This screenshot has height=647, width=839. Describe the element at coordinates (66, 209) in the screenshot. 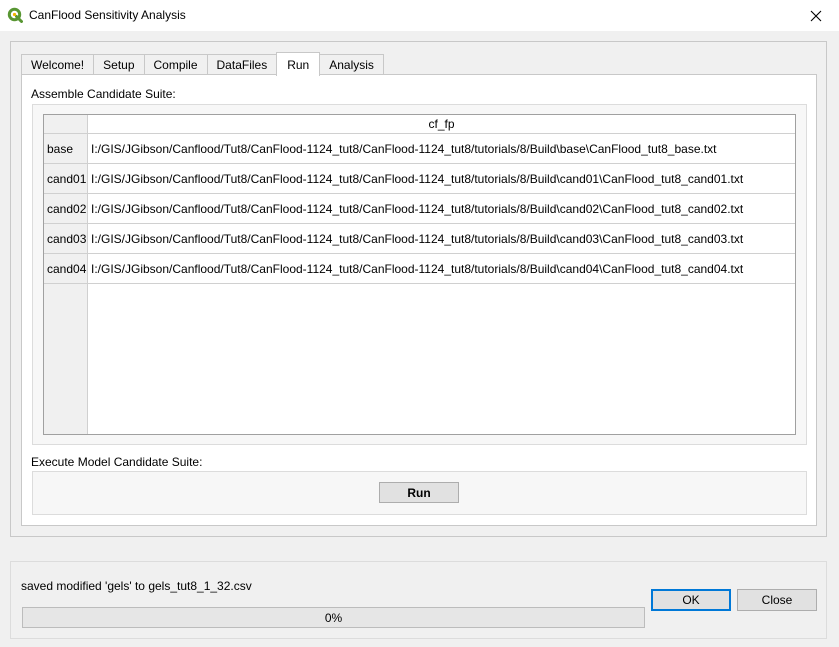

I see `row-header-cand02: cand02` at that location.